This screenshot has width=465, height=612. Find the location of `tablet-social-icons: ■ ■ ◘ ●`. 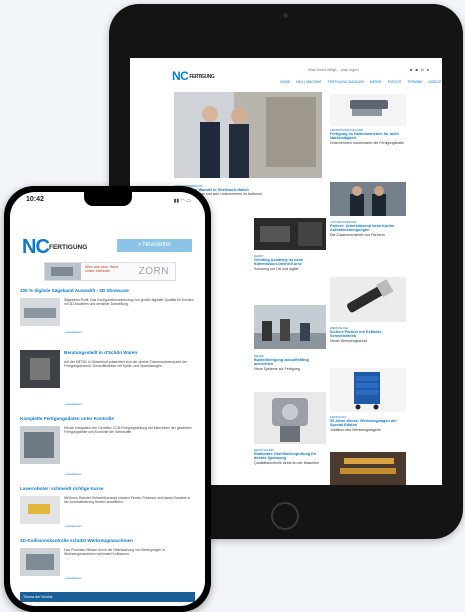

tablet-social-icons: ■ ■ ◘ ● is located at coordinates (420, 69).